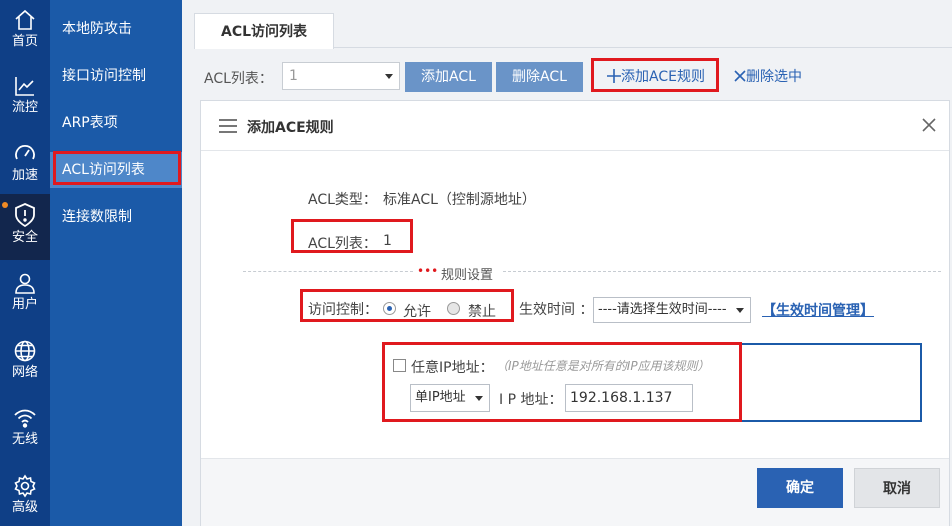  Describe the element at coordinates (25, 33) in the screenshot. I see `nav-item-home: 首页` at that location.